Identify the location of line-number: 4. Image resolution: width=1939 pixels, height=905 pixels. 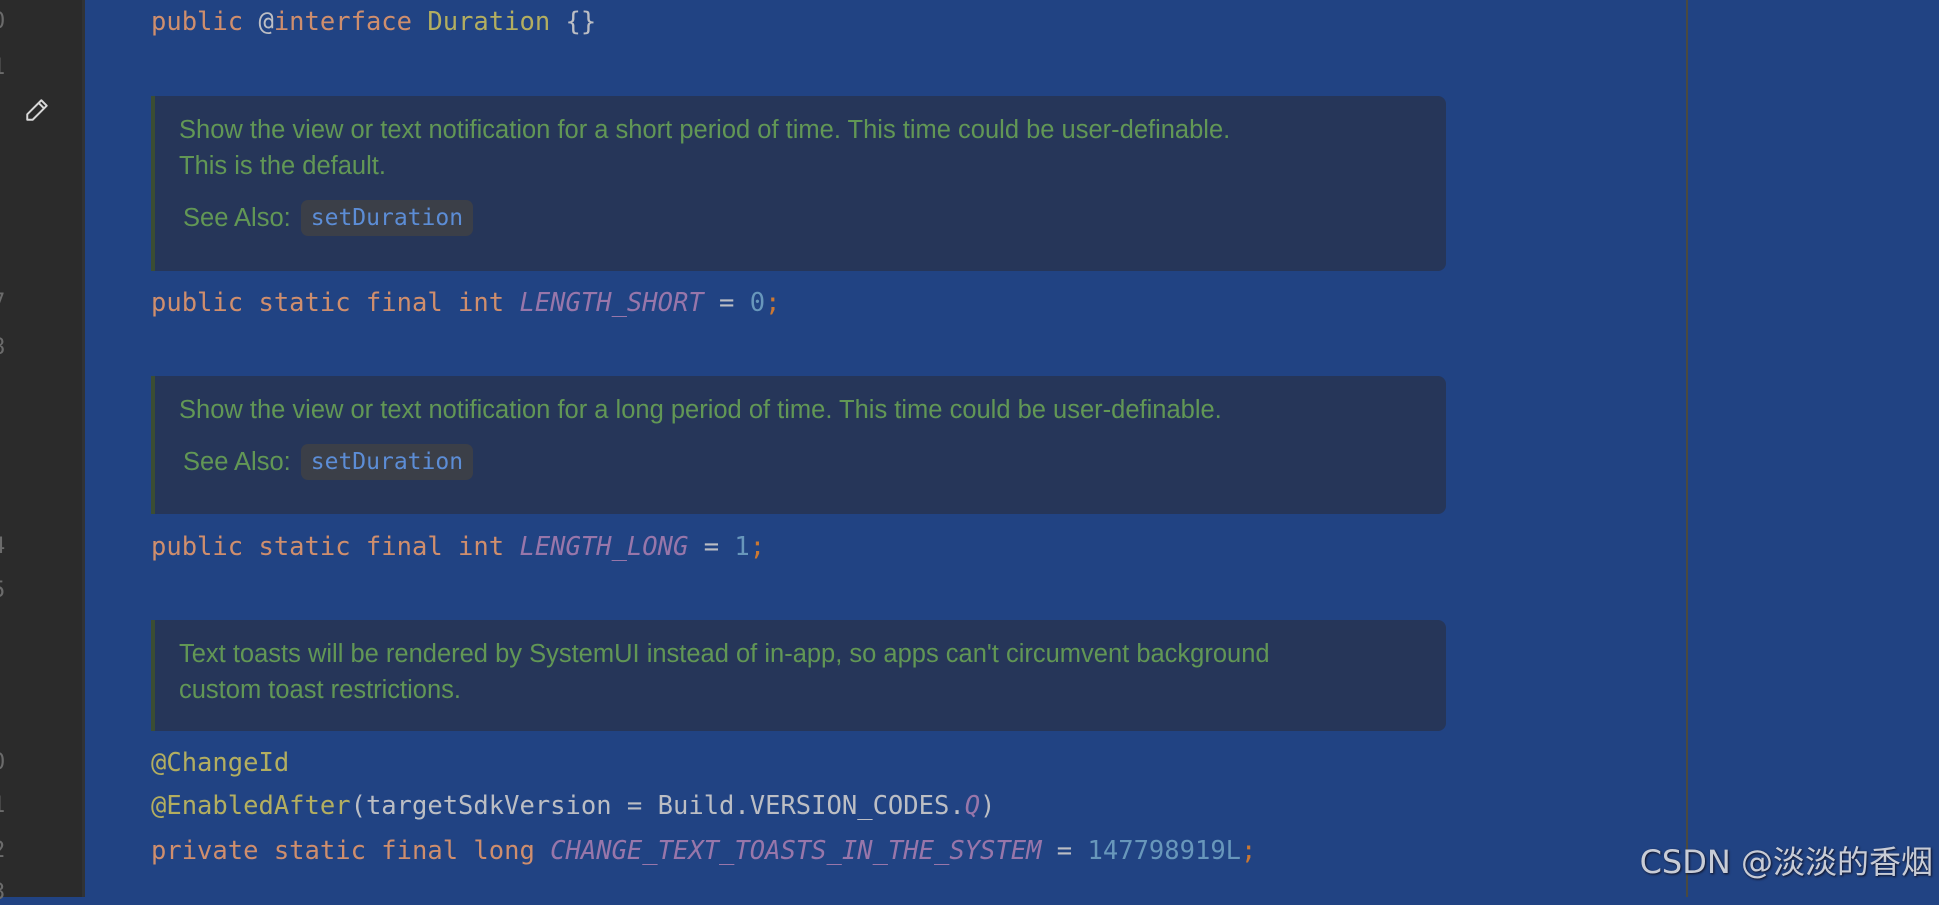
(6, 546).